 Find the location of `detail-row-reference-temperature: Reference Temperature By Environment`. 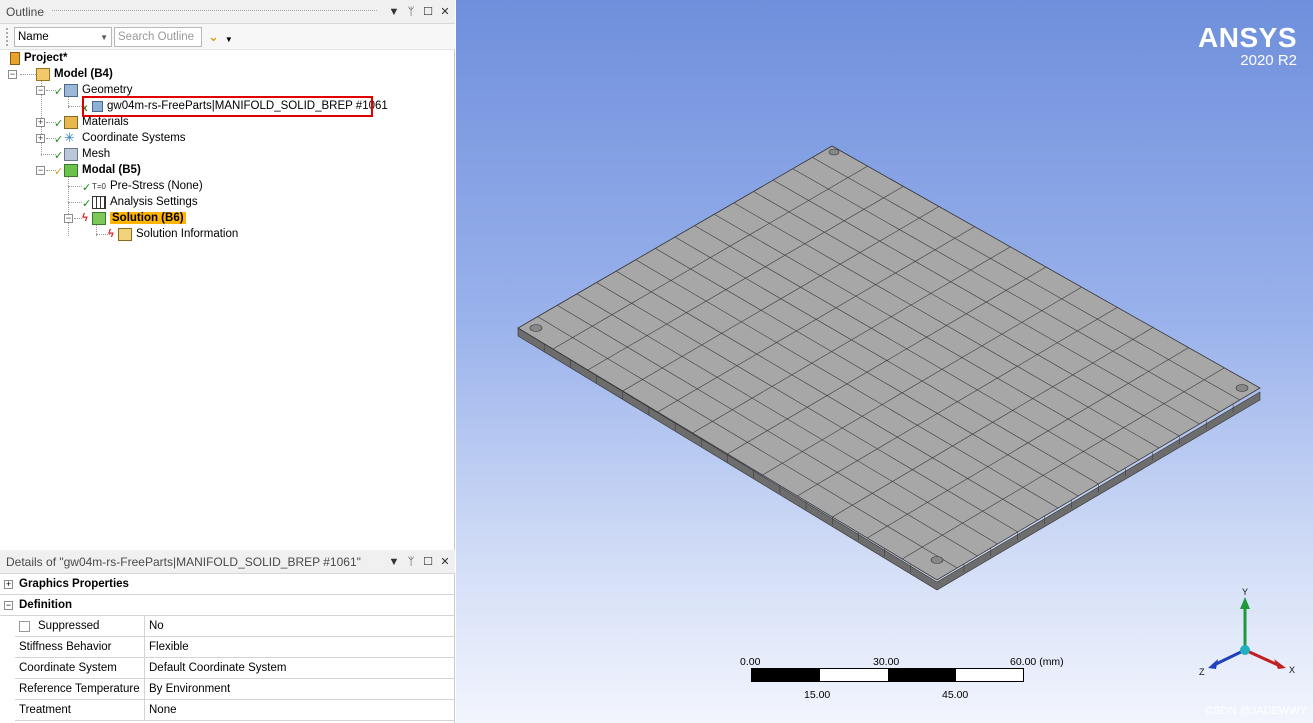

detail-row-reference-temperature: Reference Temperature By Environment is located at coordinates (235, 689).